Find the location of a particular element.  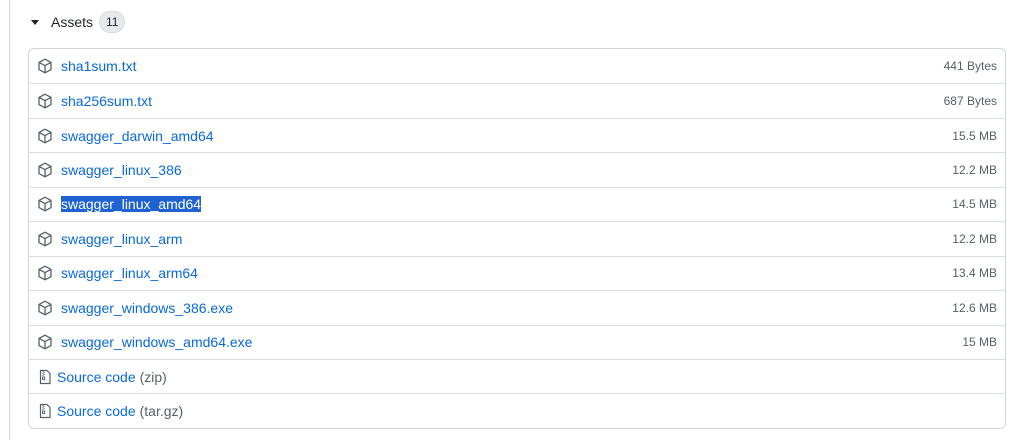

asset-row: swagger_windows_amd64.exe 15 MB is located at coordinates (517, 341).